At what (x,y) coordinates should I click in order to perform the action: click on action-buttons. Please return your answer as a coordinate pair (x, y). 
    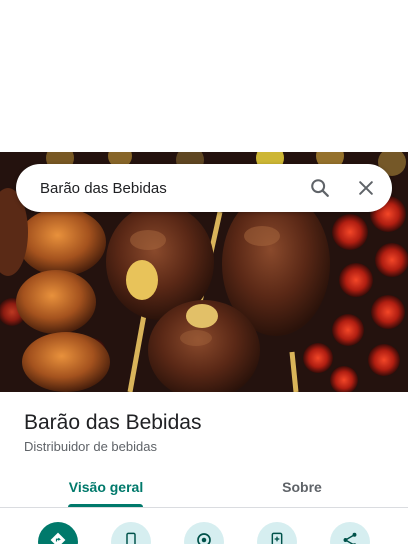
    Looking at the image, I should click on (204, 533).